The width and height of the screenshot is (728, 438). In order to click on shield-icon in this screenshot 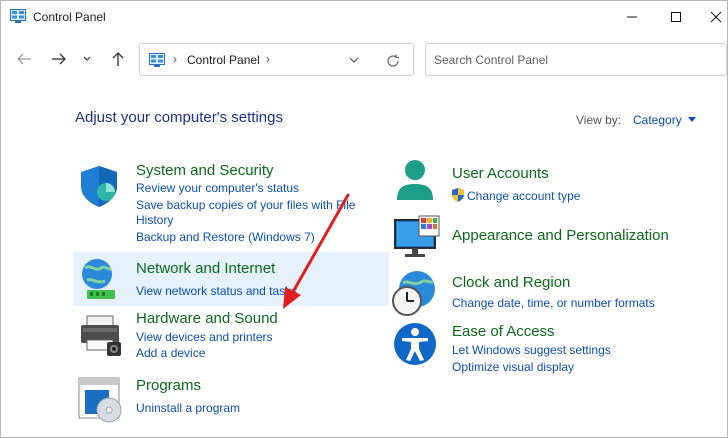, I will do `click(99, 186)`.